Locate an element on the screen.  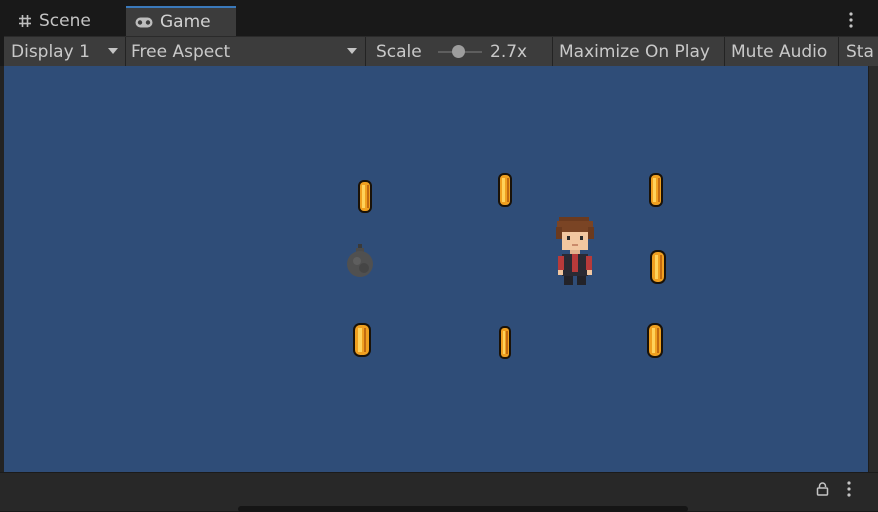
scale-slider-handle is located at coordinates (458, 51).